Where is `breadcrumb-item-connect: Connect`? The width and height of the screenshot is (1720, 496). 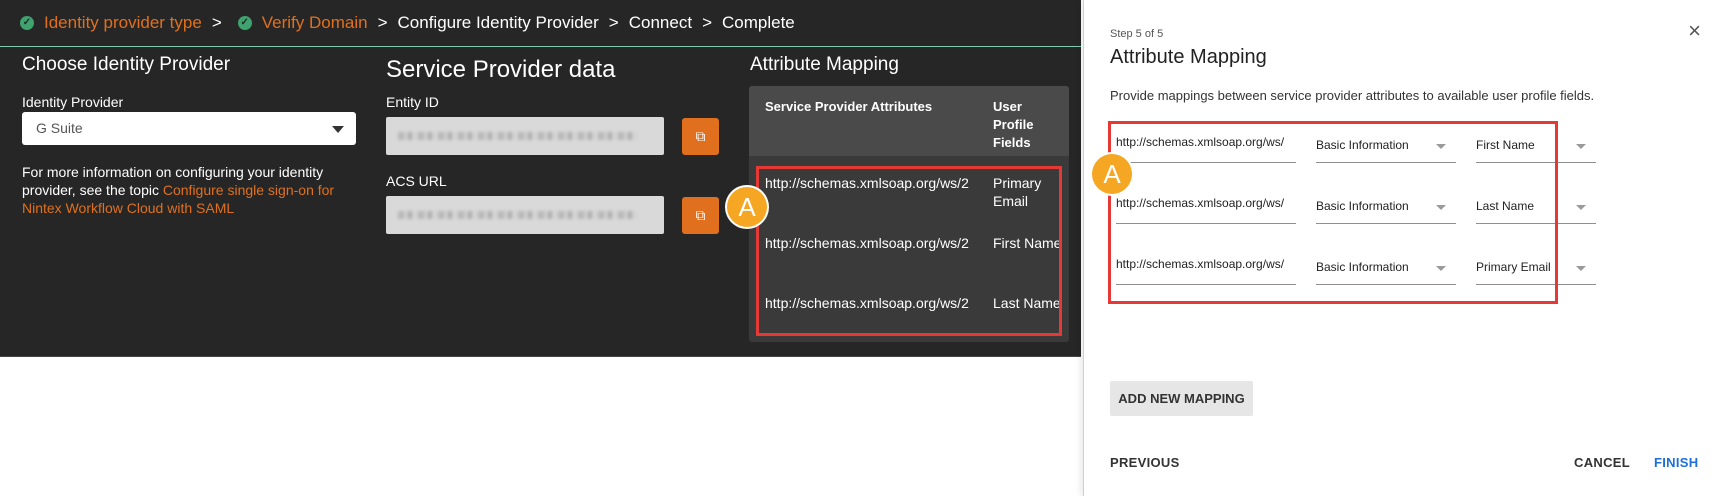 breadcrumb-item-connect: Connect is located at coordinates (660, 23).